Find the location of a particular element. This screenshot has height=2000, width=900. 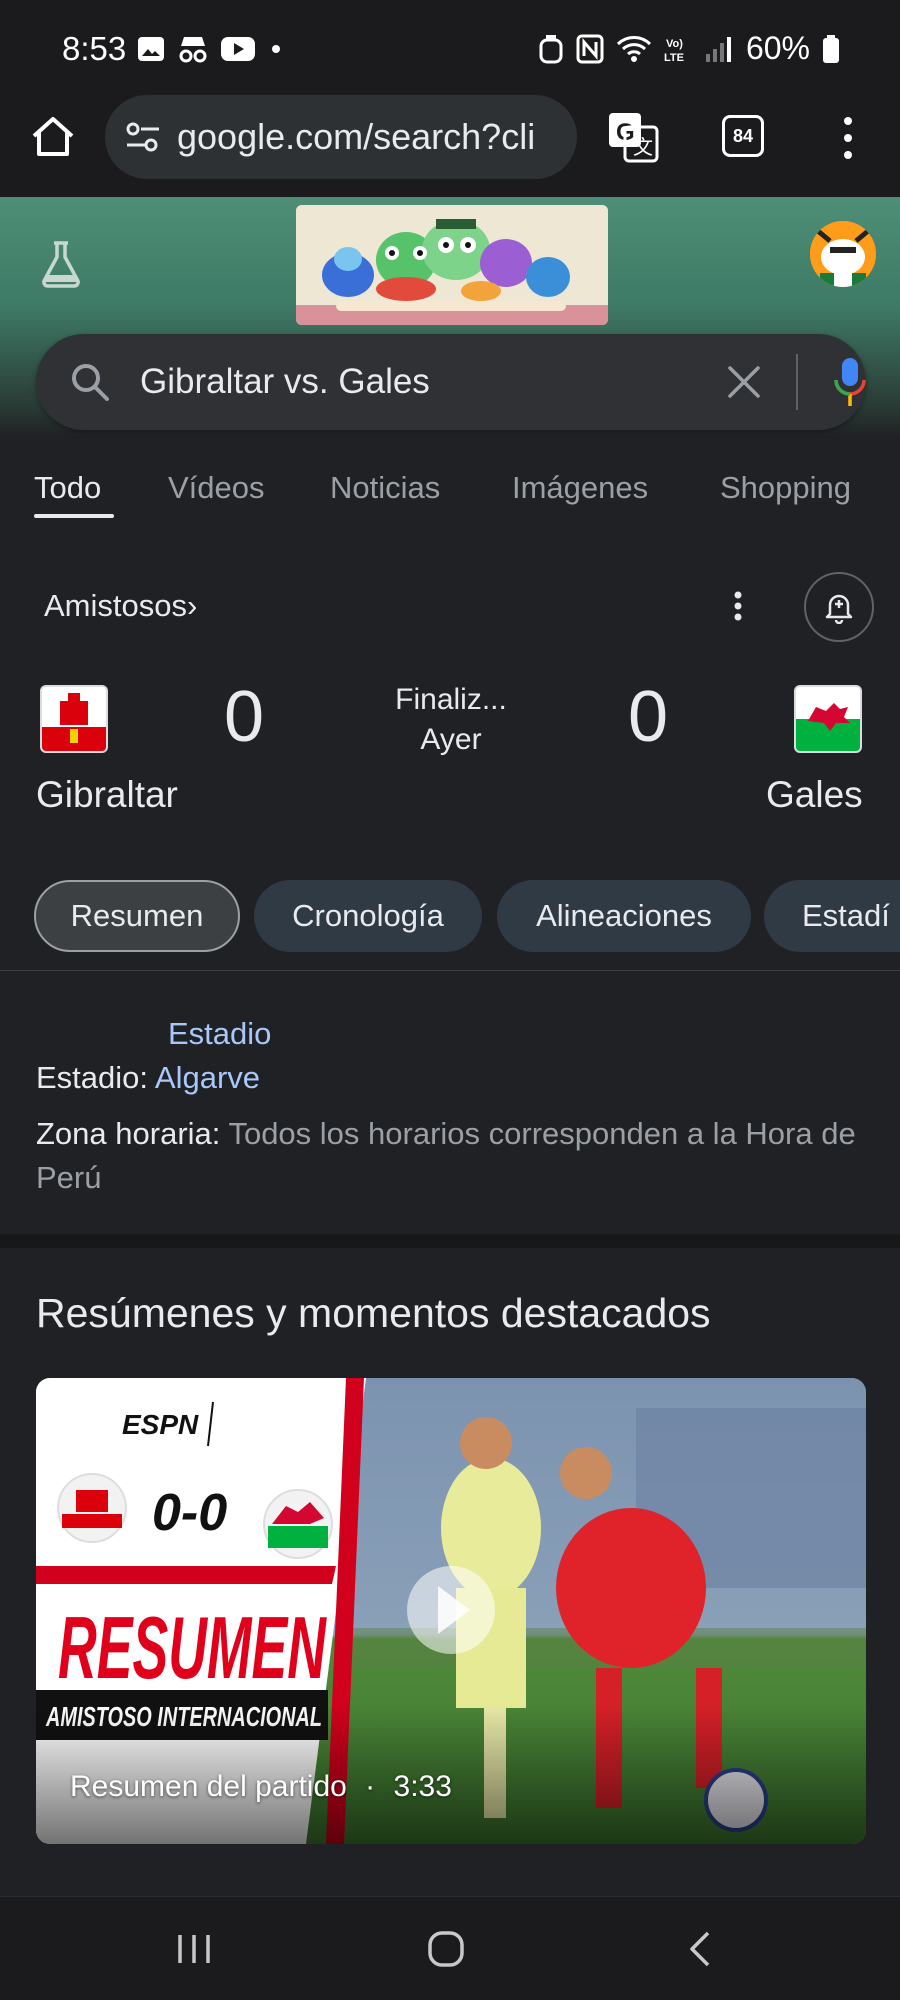

gallery-icon is located at coordinates (151, 49).